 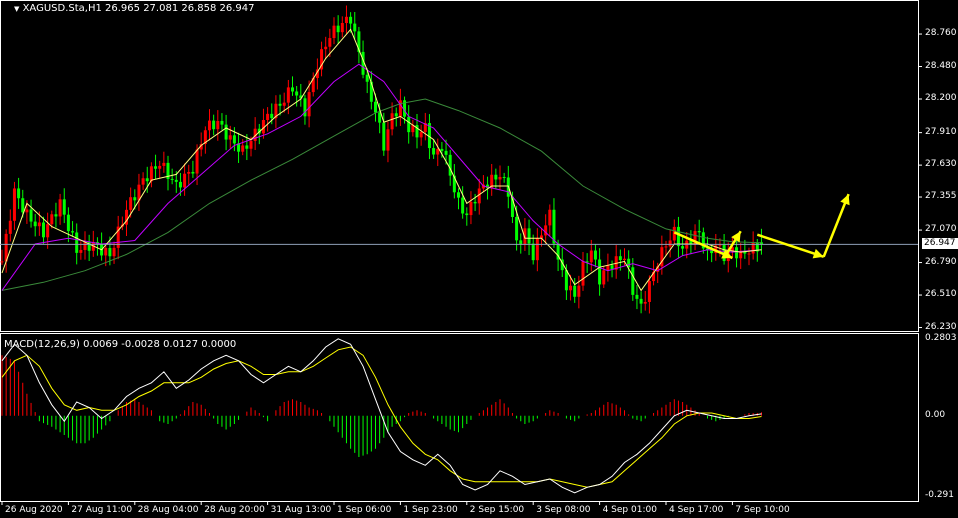 I want to click on macd-tick-label: 0.00, so click(x=935, y=414).